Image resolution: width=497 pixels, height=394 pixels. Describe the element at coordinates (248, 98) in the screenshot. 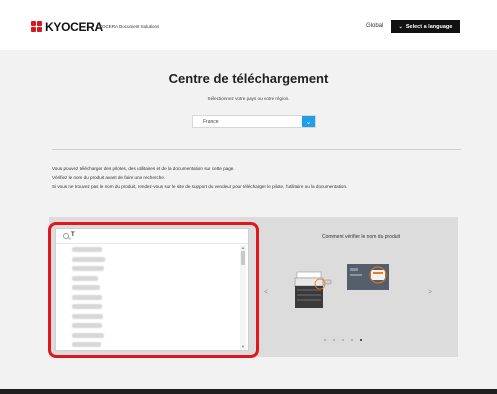

I see `page-subtitle: Sélectionnez votre pays ou votre région.` at that location.